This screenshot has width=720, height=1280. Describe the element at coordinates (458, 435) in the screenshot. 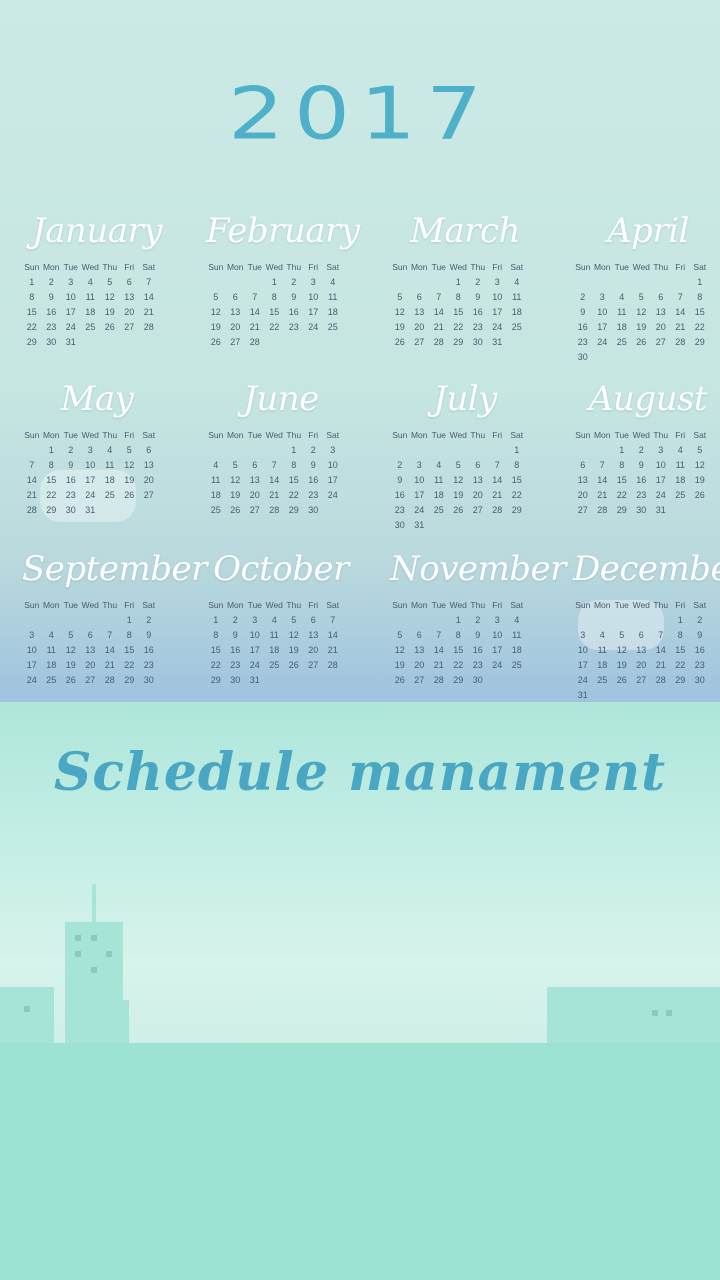

I see `weekday-label: Wed` at that location.